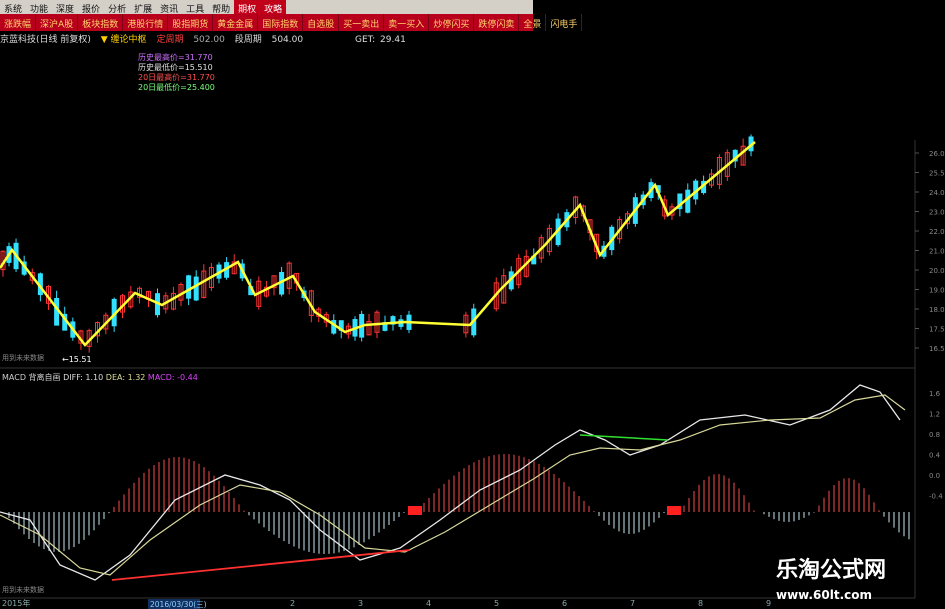 This screenshot has height=609, width=945. Describe the element at coordinates (700, 603) in the screenshot. I see `time-axis-label: 8` at that location.